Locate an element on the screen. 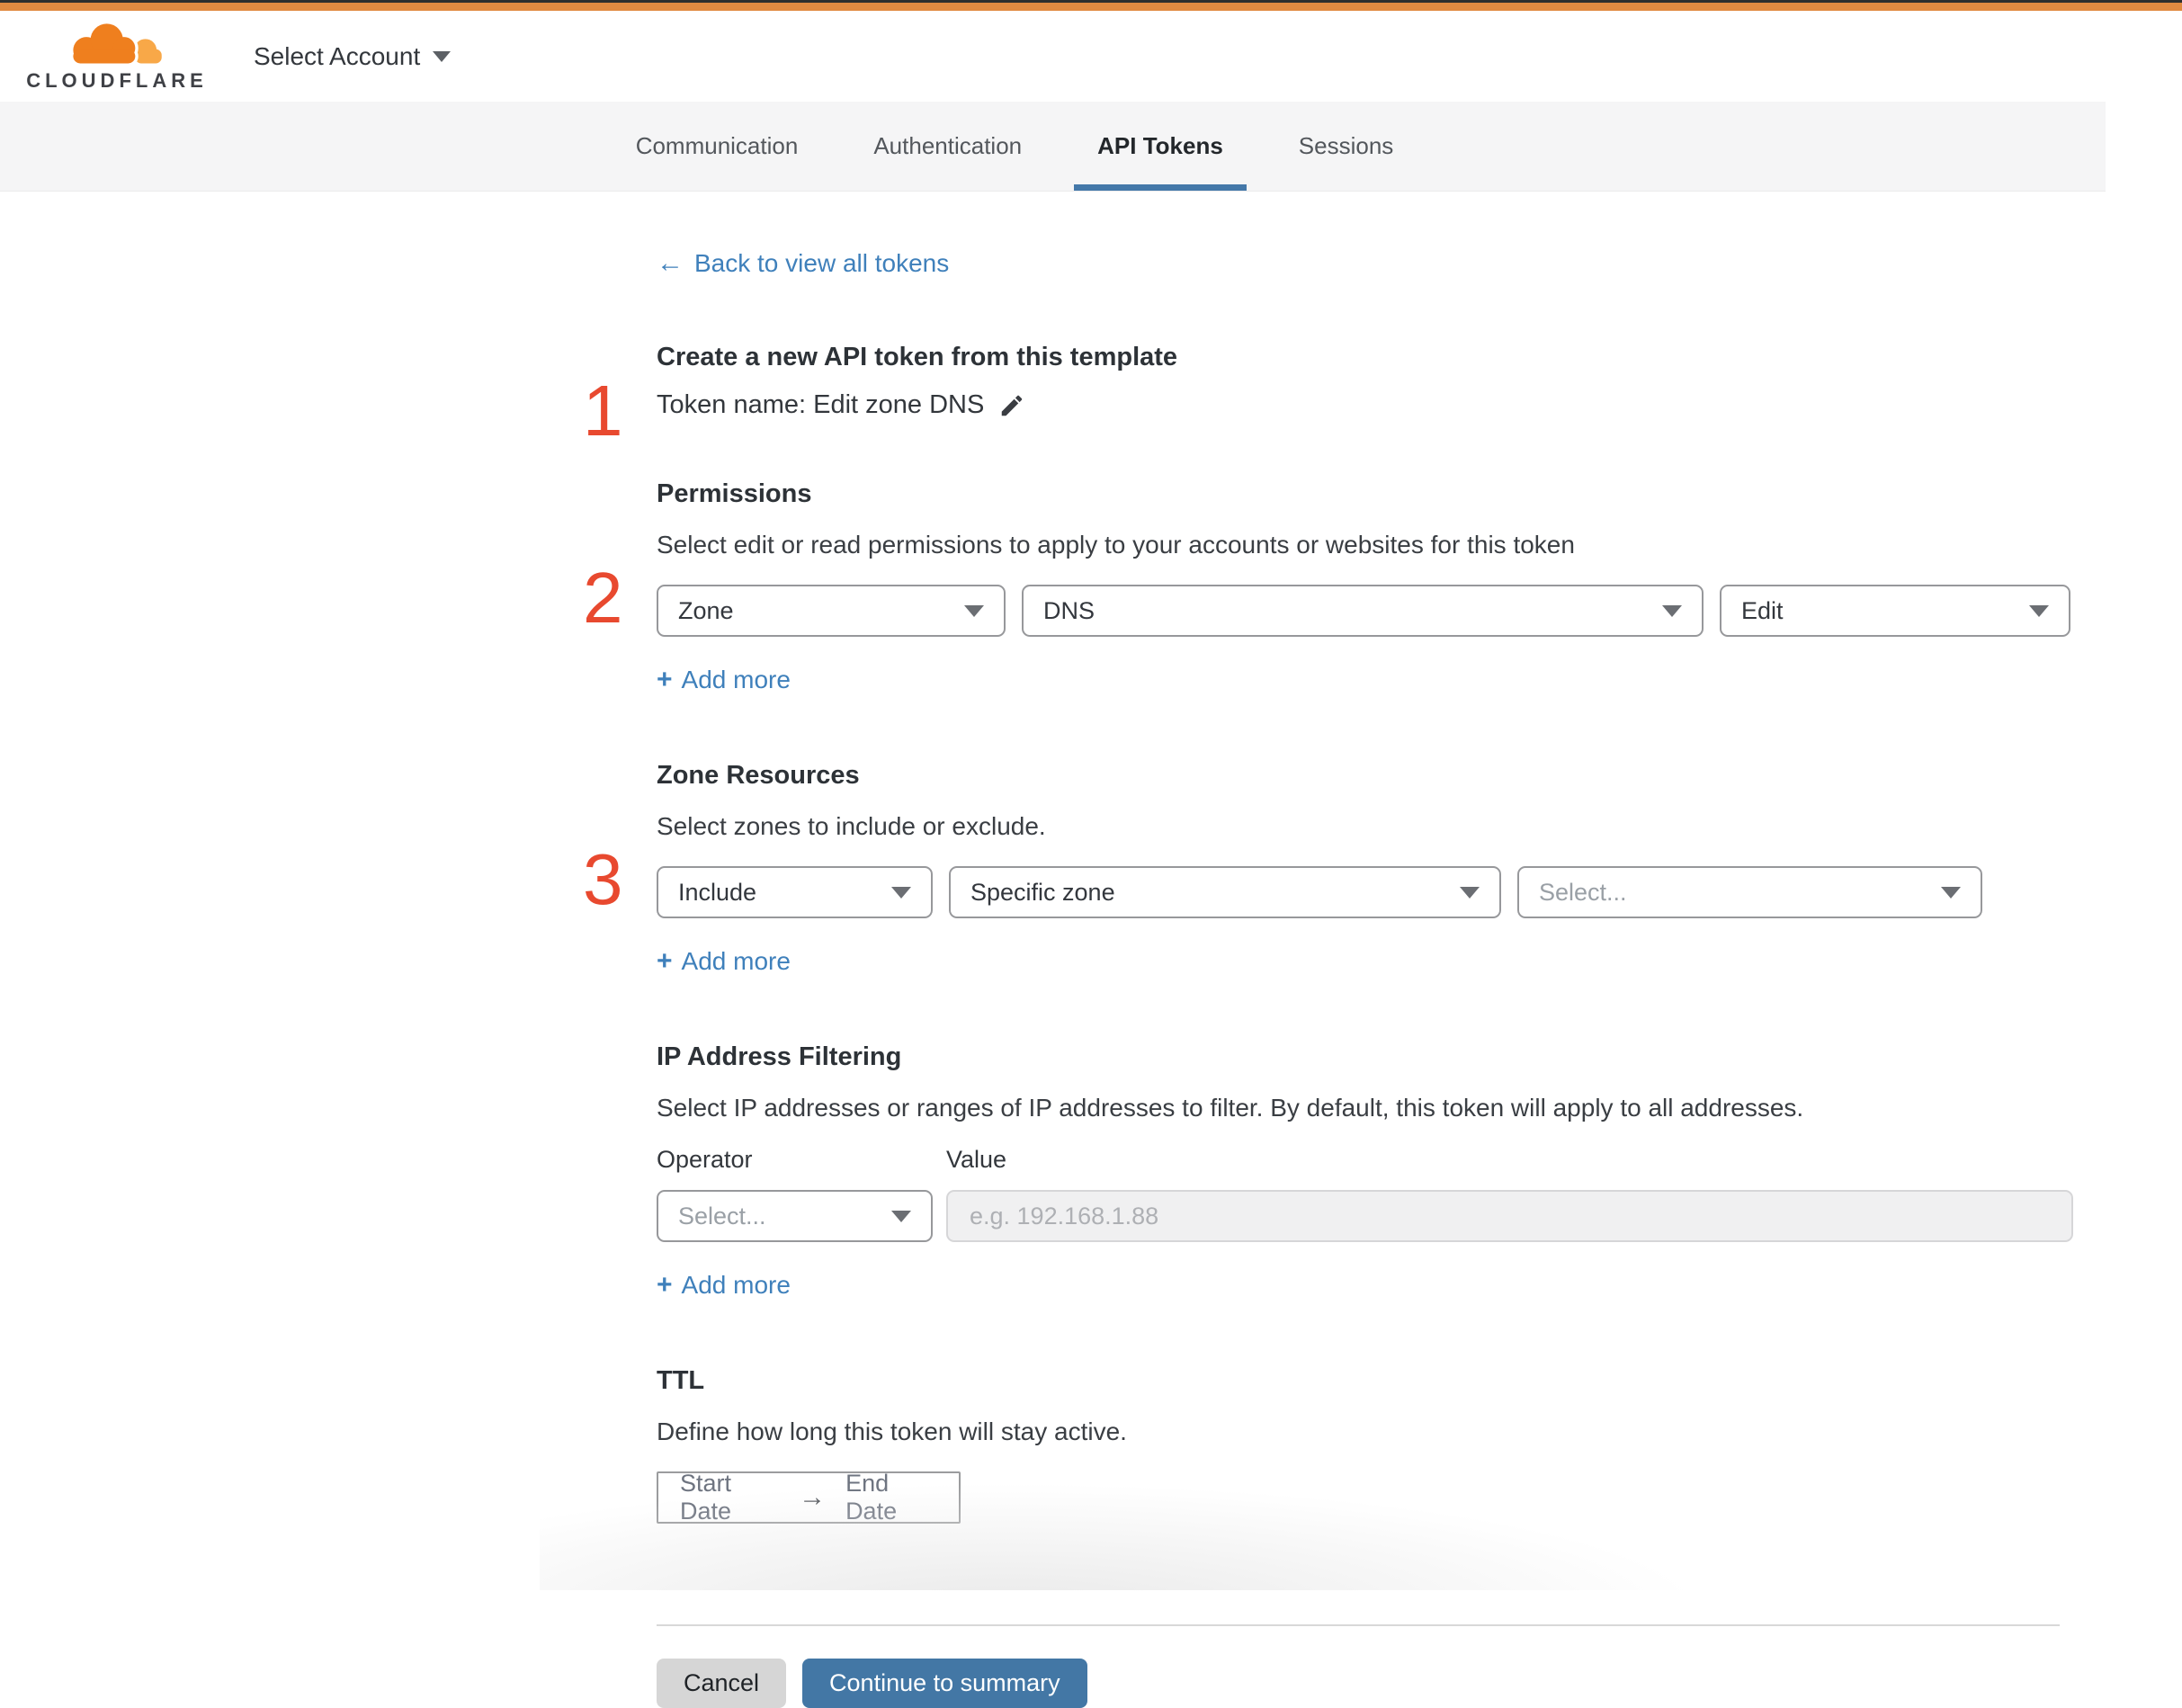 Image resolution: width=2182 pixels, height=1708 pixels. cloudflare-logo: CLOUDFLARE is located at coordinates (117, 57).